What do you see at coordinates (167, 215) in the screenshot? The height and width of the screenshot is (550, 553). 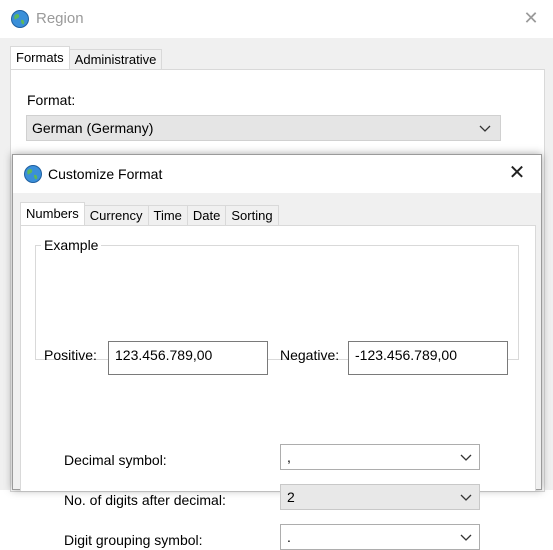 I see `tab-time: Time` at bounding box center [167, 215].